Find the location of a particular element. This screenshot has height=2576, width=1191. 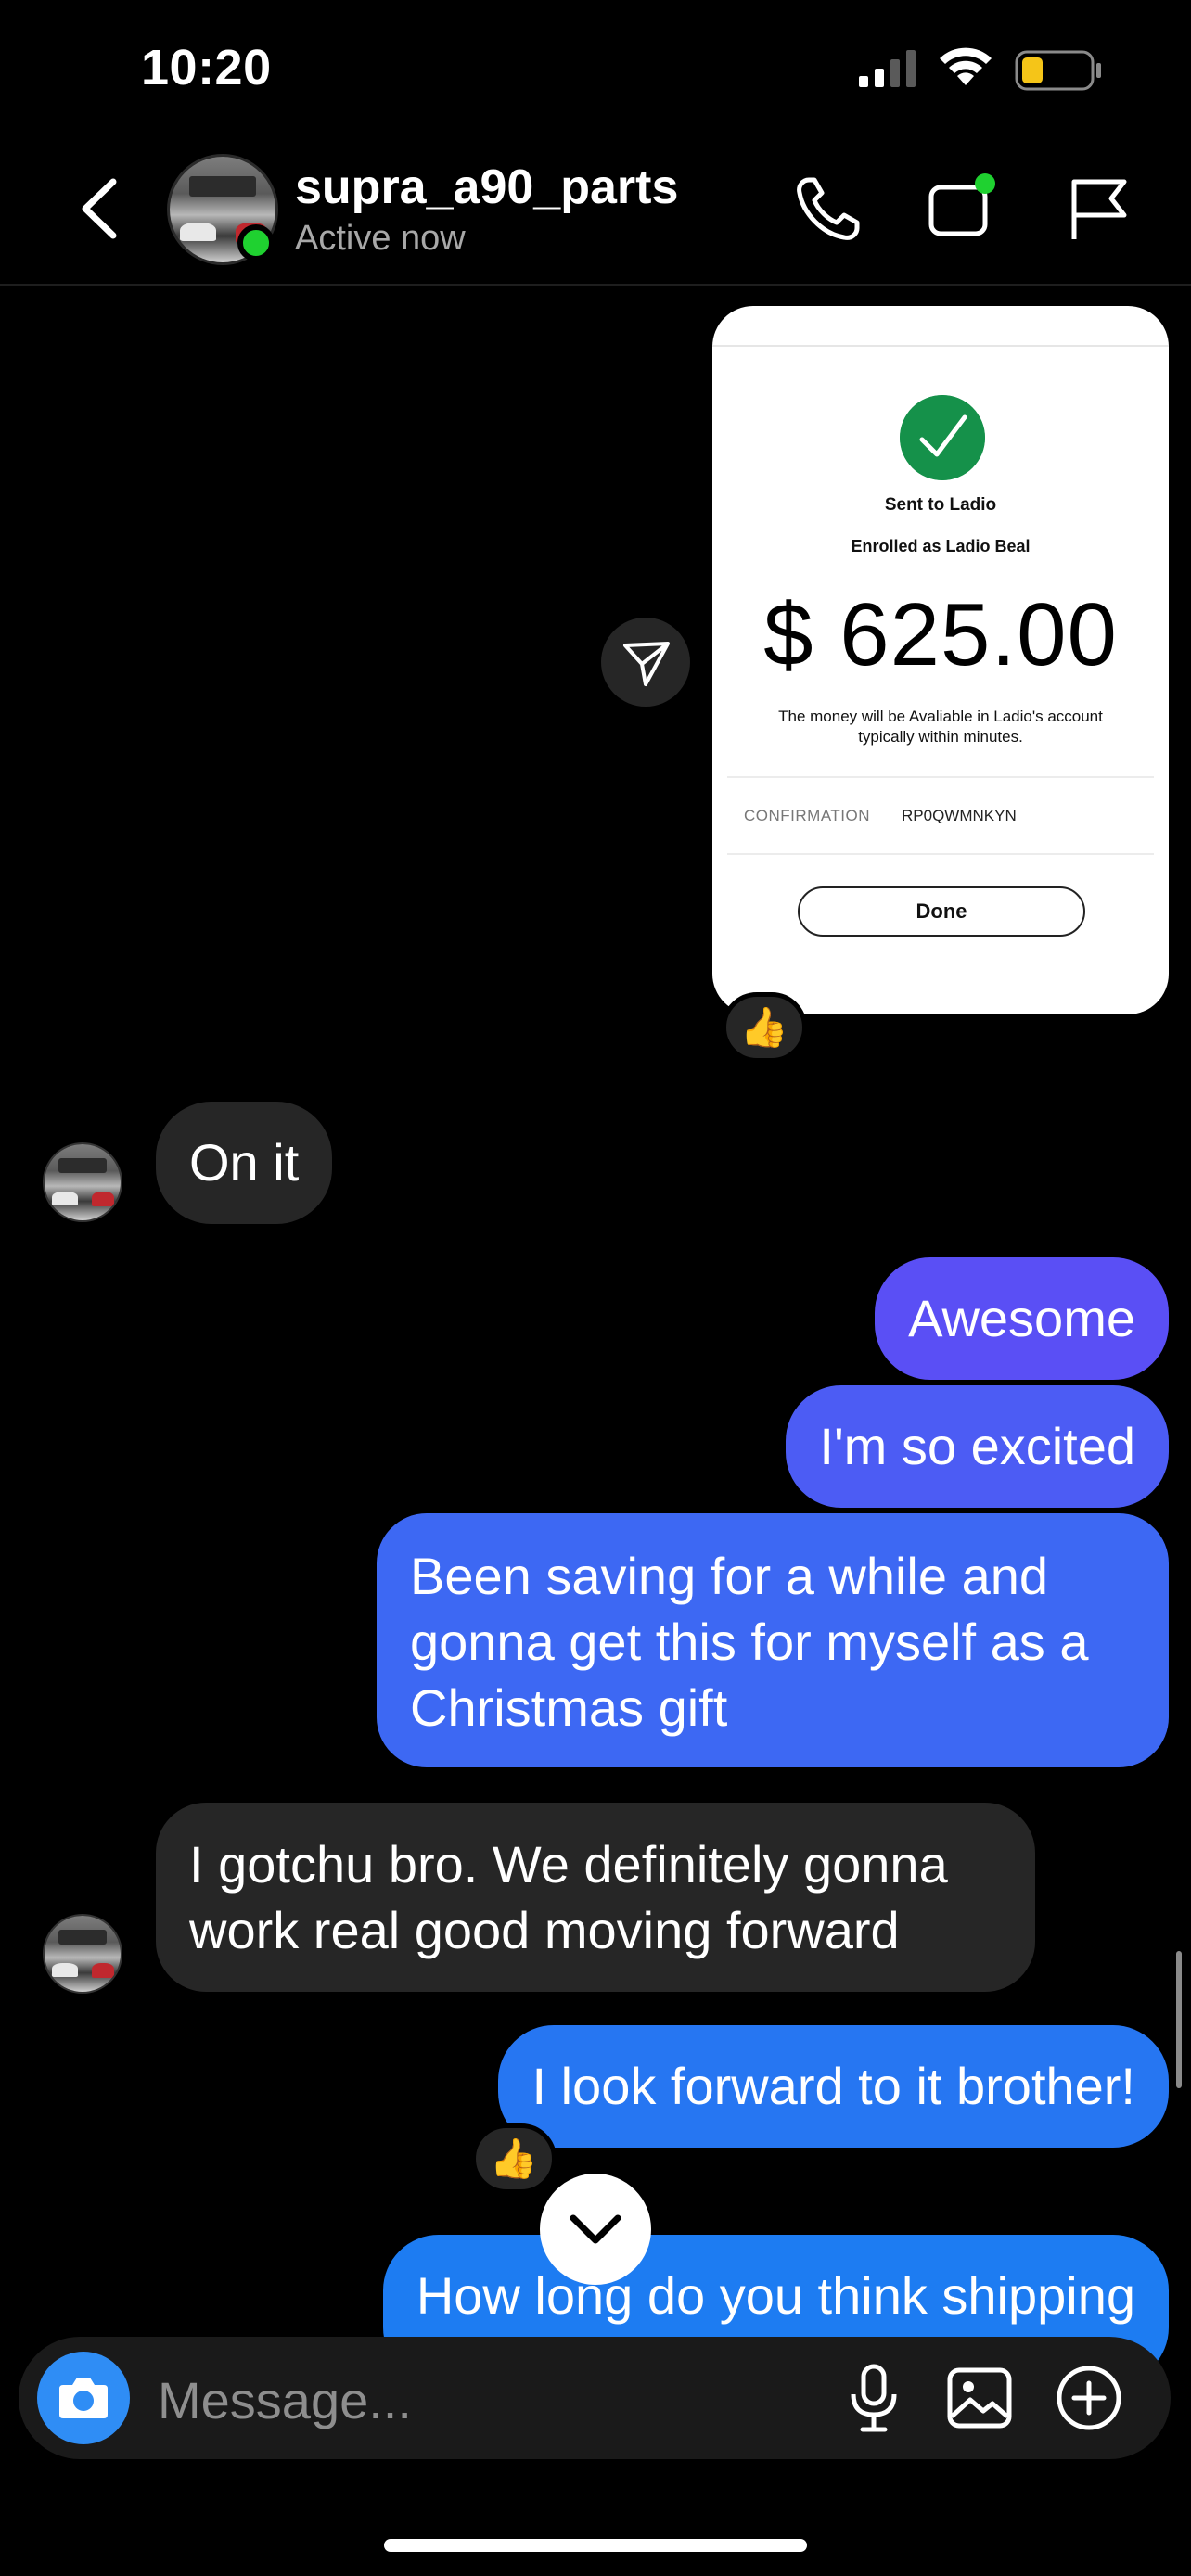

flag-icon is located at coordinates (1100, 209).